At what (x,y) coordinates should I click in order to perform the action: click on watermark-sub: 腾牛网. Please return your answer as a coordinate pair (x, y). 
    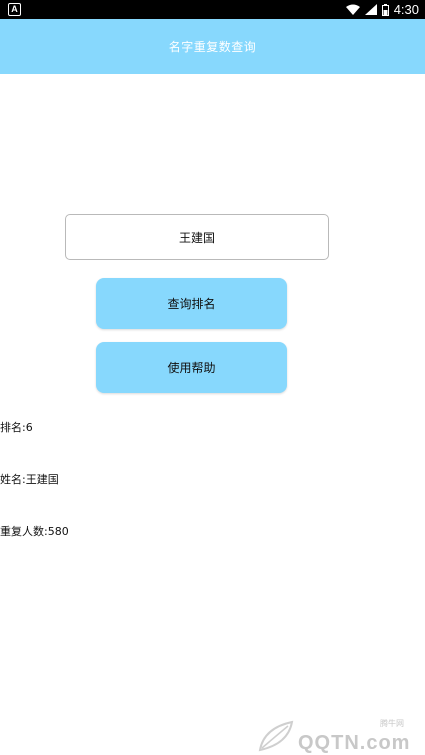
    Looking at the image, I should click on (392, 723).